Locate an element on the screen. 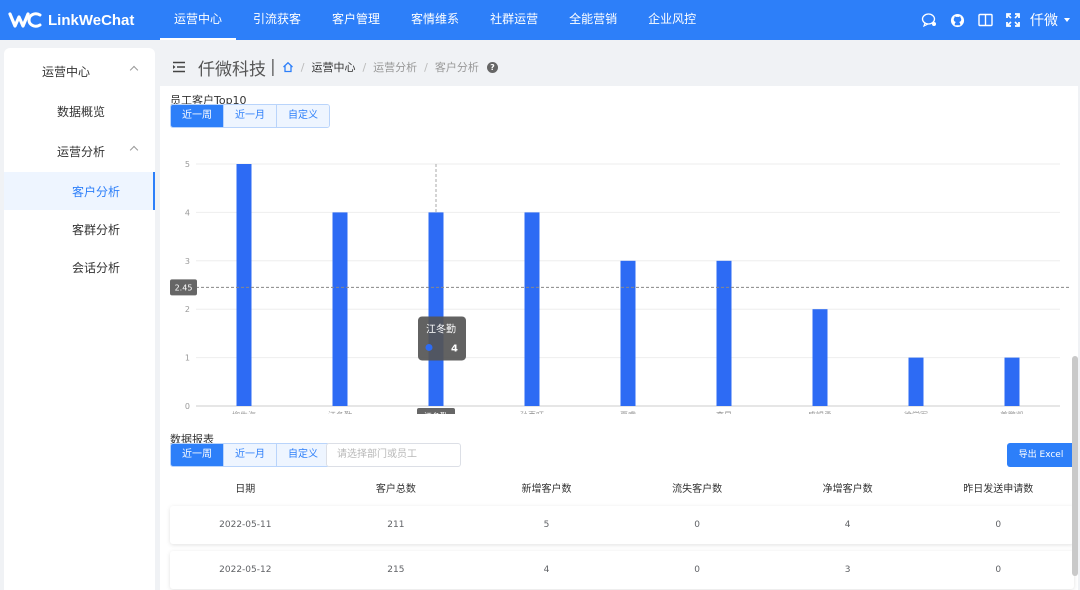  vertical-scrollbar is located at coordinates (1075, 466).